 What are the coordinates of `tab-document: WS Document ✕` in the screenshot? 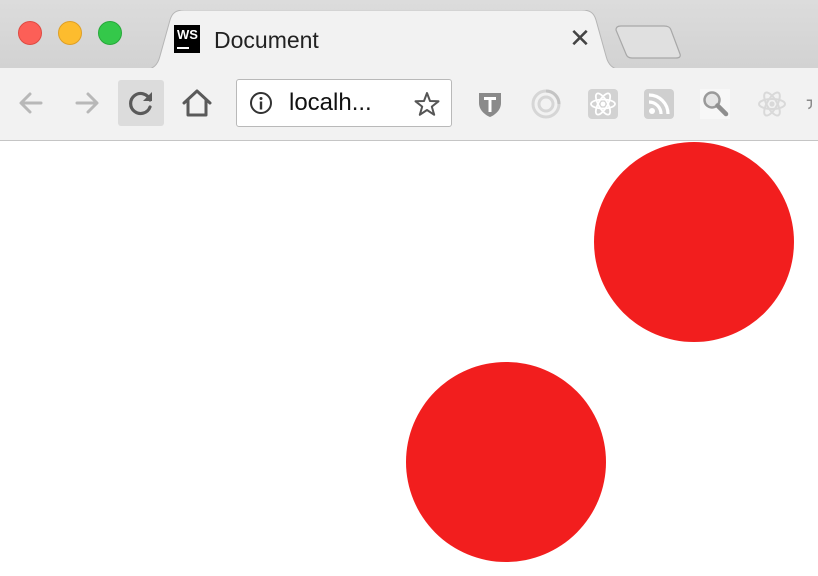 It's located at (383, 40).